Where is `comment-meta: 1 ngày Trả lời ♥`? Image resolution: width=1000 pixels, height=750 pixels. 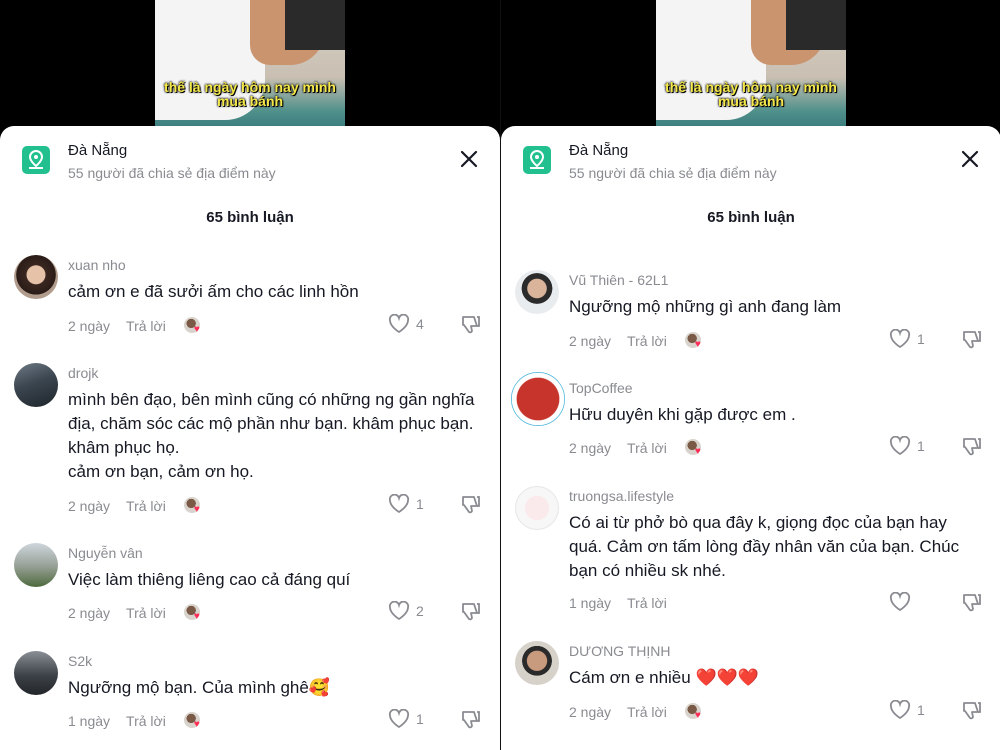
comment-meta: 1 ngày Trả lời ♥ is located at coordinates (136, 721).